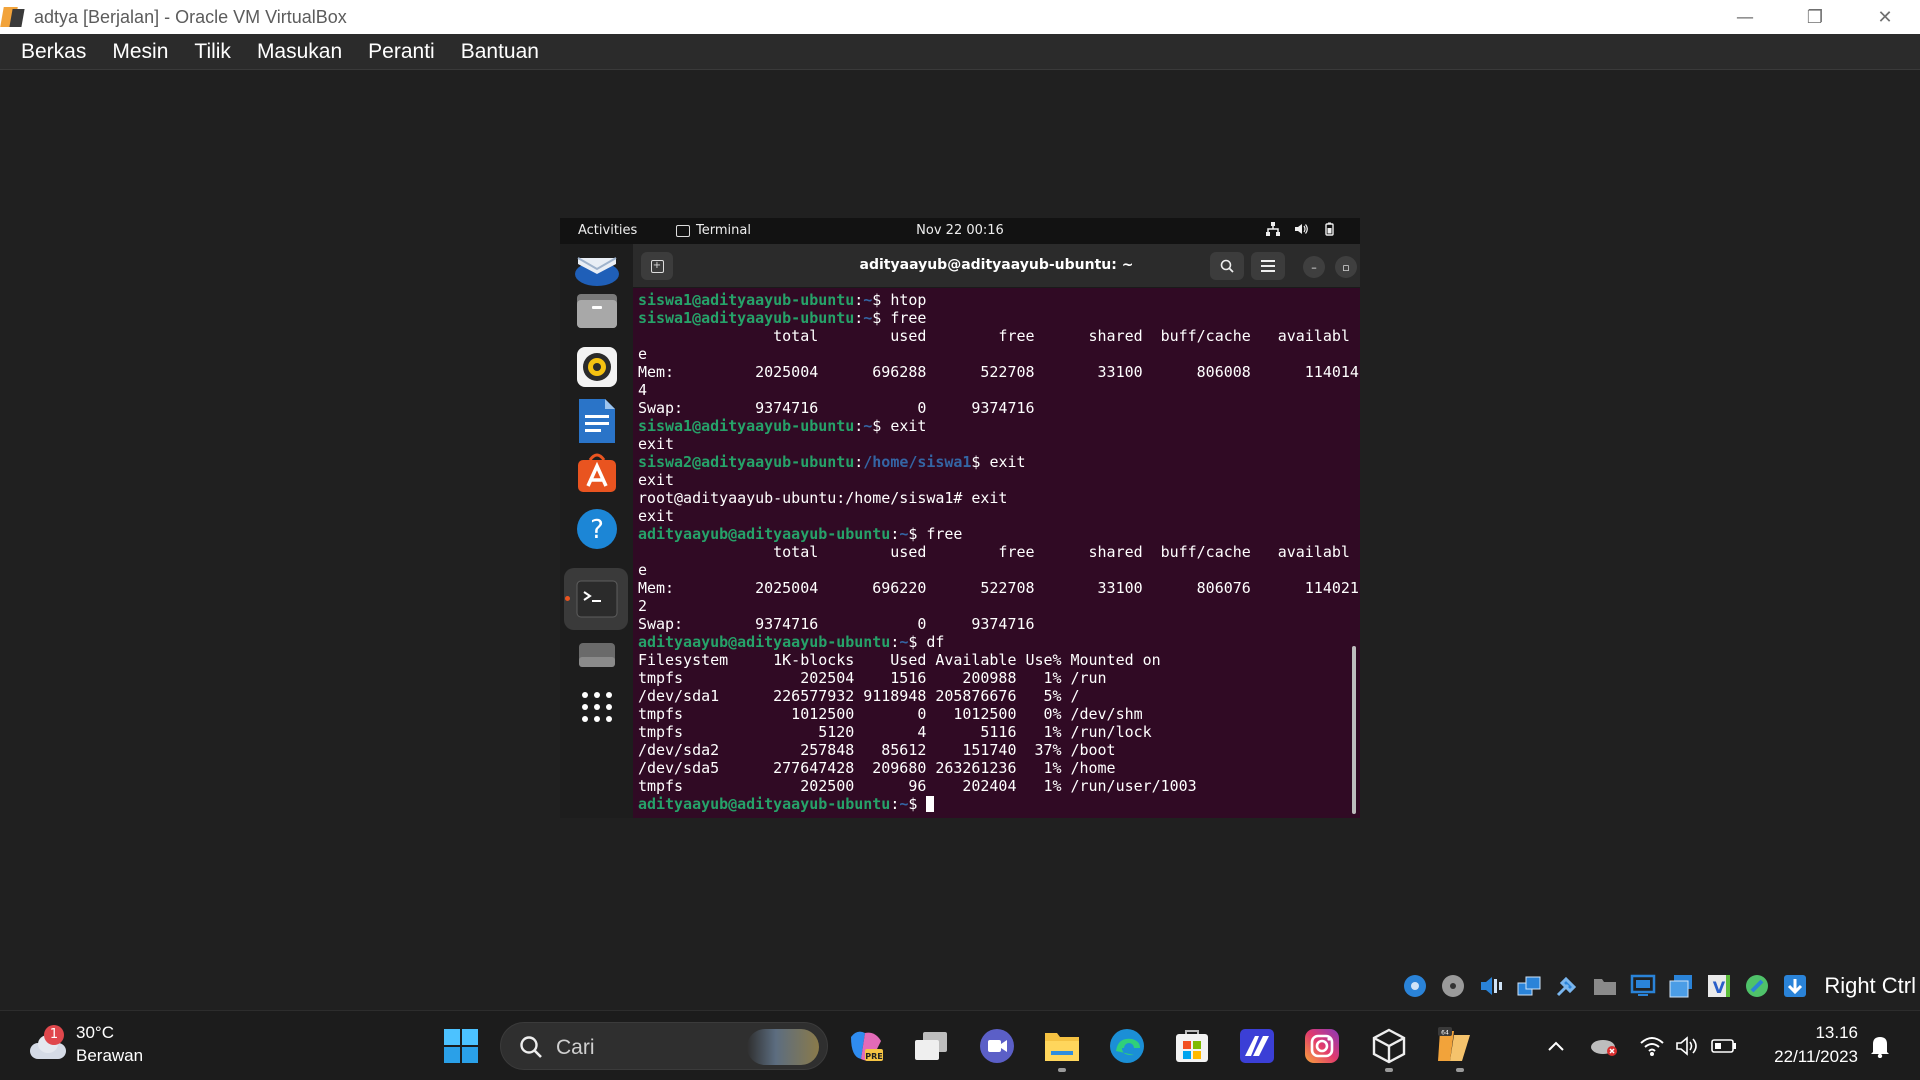  I want to click on usb-icon, so click(1567, 986).